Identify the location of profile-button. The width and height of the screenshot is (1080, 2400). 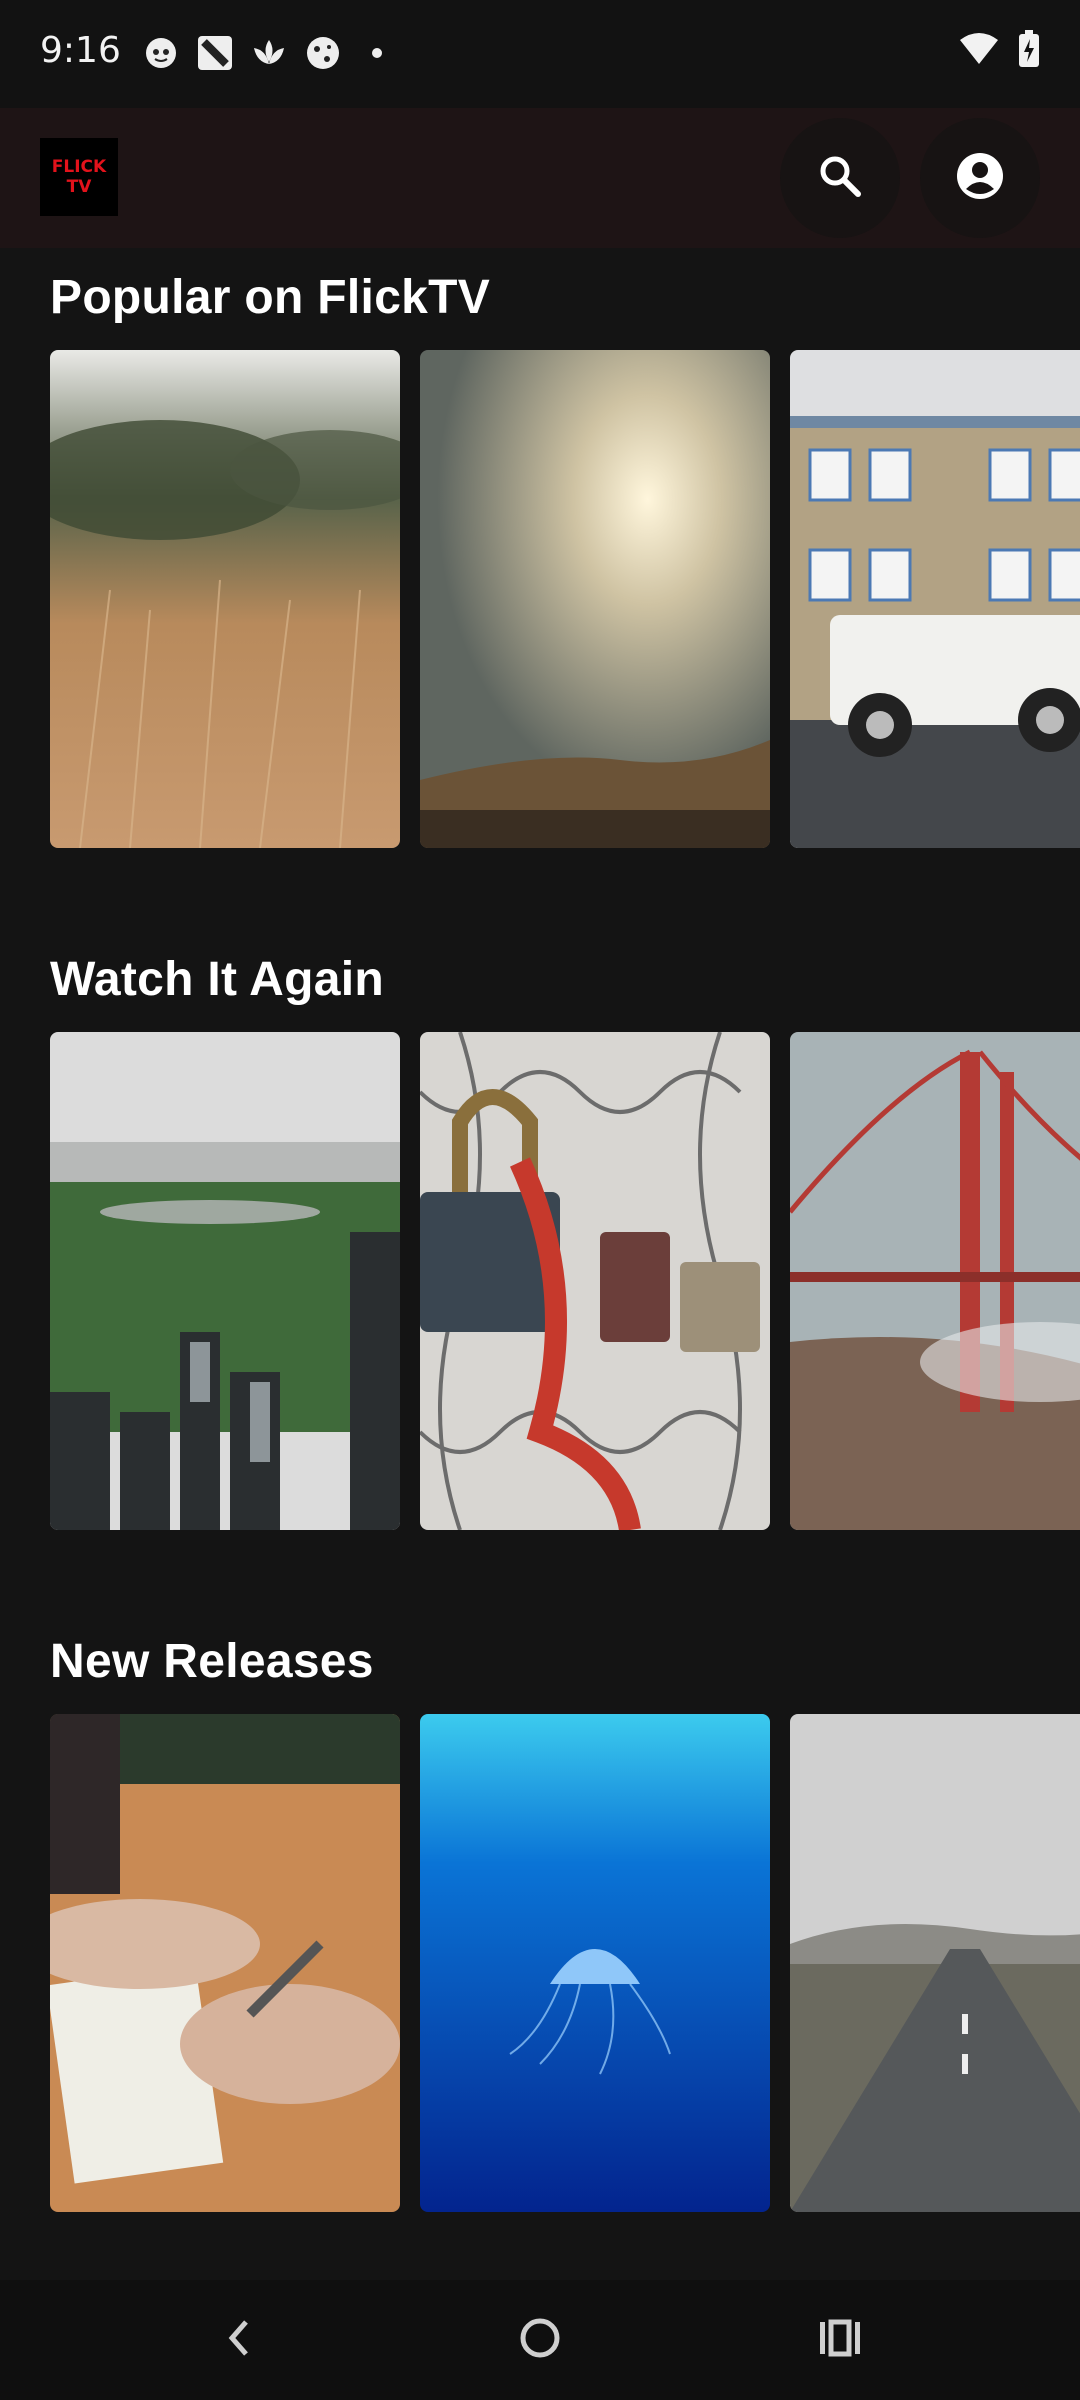
(980, 178).